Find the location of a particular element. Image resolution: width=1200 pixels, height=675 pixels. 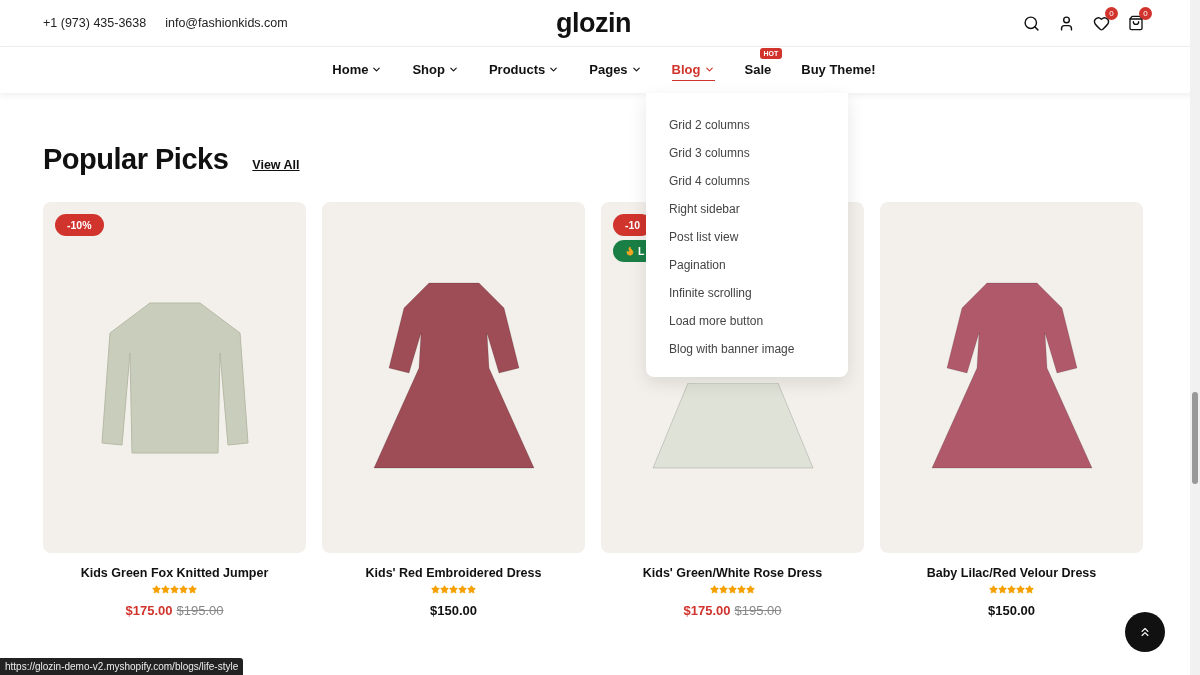

menu-item: Pagination is located at coordinates (758, 265).